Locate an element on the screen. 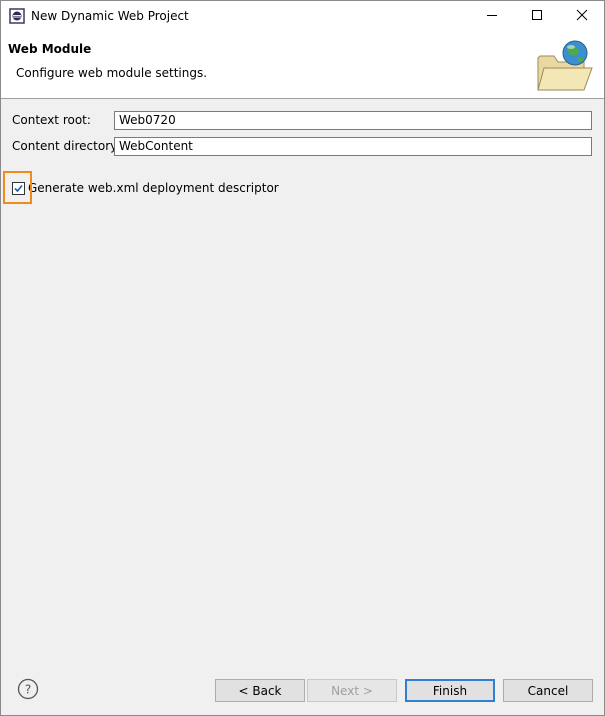 The image size is (605, 716). help-icon: ? is located at coordinates (28, 690).